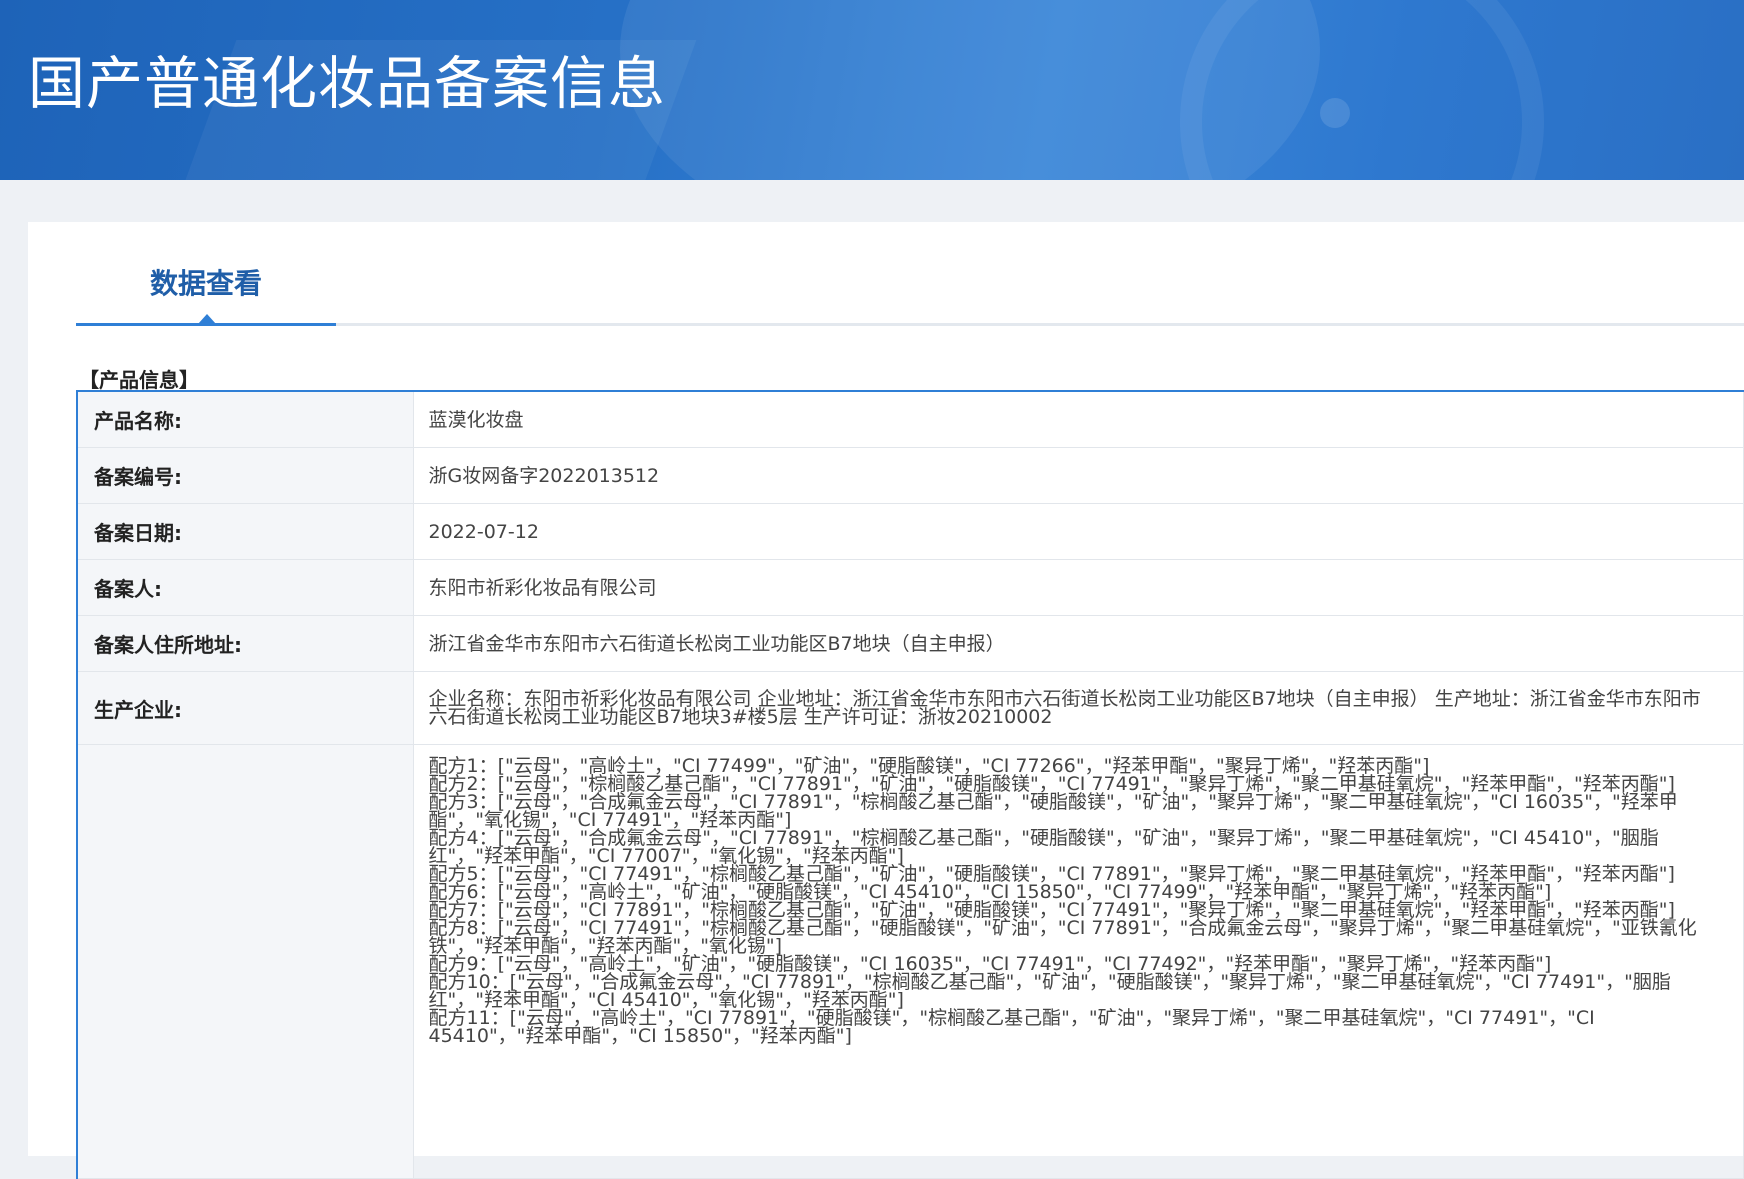  What do you see at coordinates (207, 319) in the screenshot?
I see `caret-up-icon` at bounding box center [207, 319].